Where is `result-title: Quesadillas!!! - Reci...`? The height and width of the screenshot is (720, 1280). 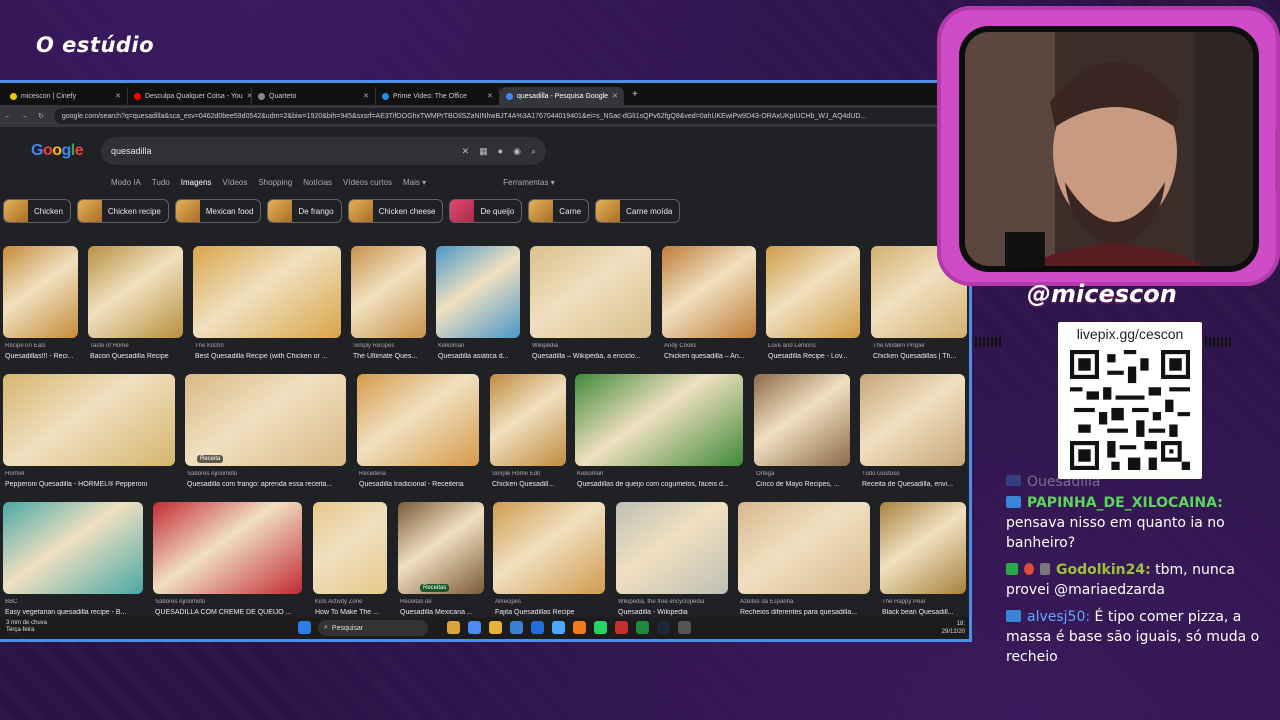
result-title: Quesadillas!!! - Reci... is located at coordinates (46, 356).